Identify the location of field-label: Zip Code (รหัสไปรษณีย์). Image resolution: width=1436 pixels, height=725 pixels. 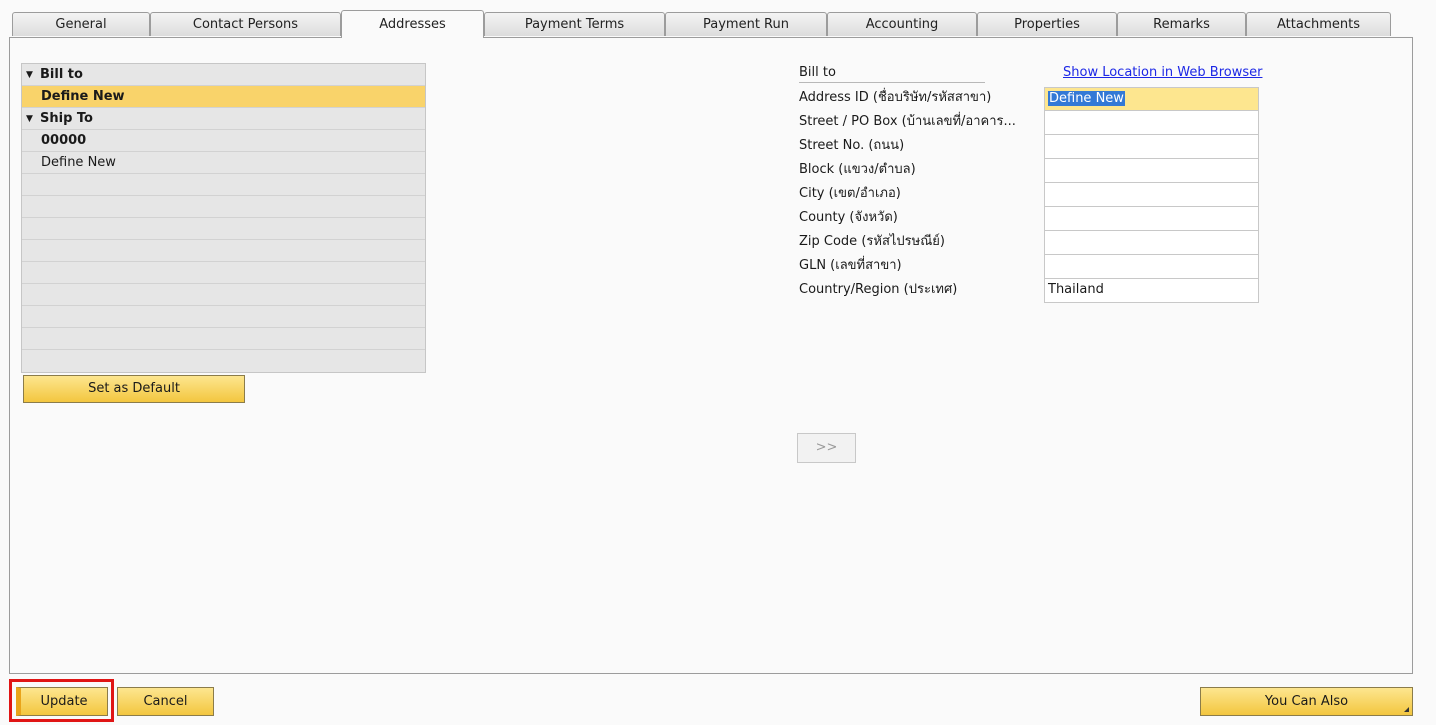
(872, 241).